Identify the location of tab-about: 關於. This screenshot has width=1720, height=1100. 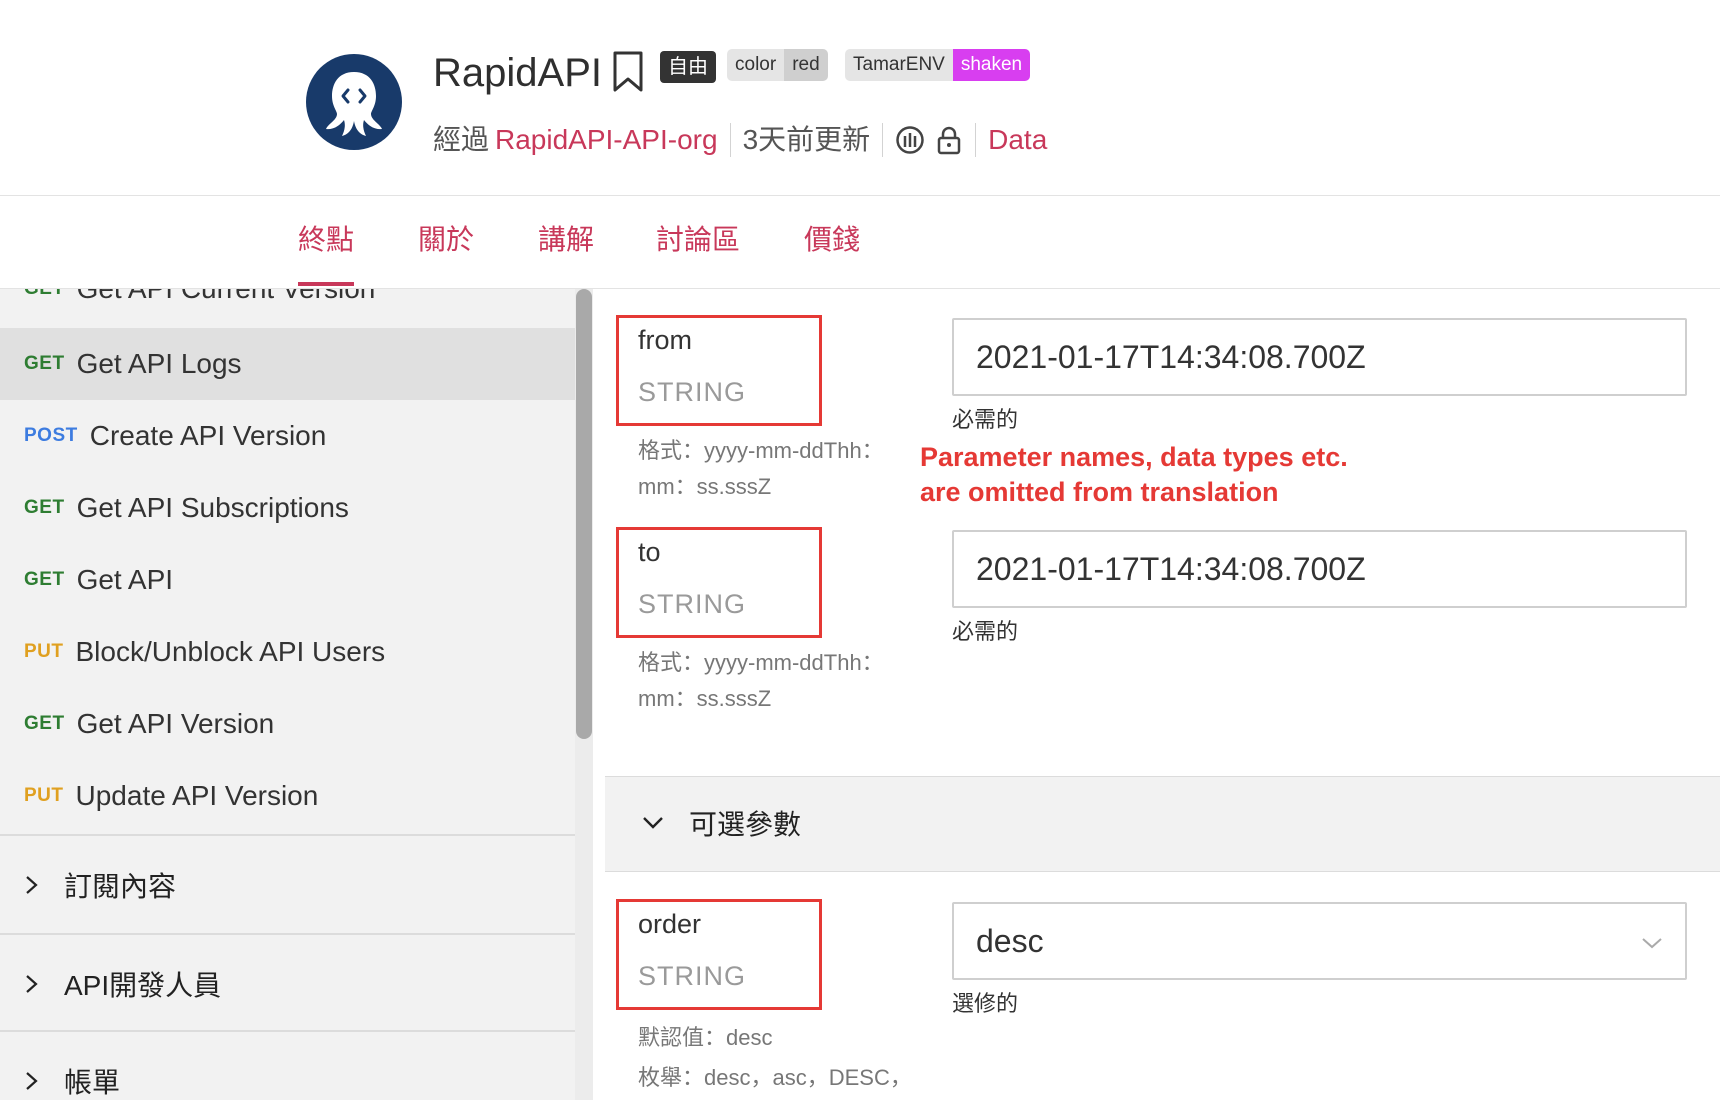
(446, 240).